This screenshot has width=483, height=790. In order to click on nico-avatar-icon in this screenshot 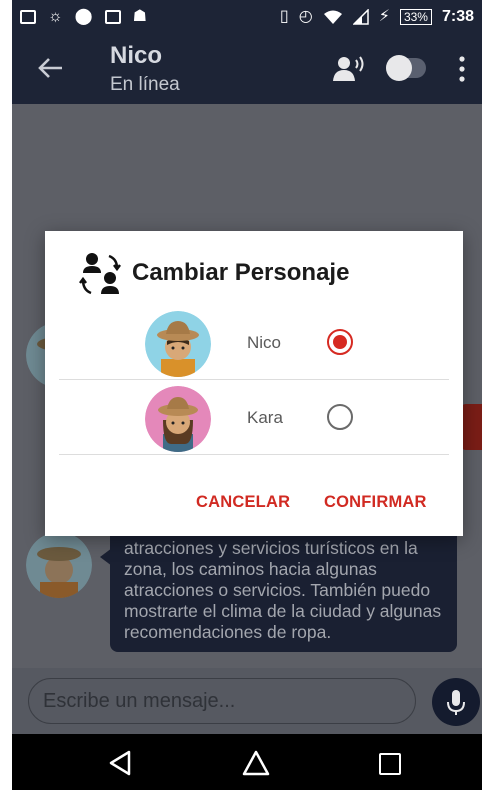, I will do `click(178, 344)`.